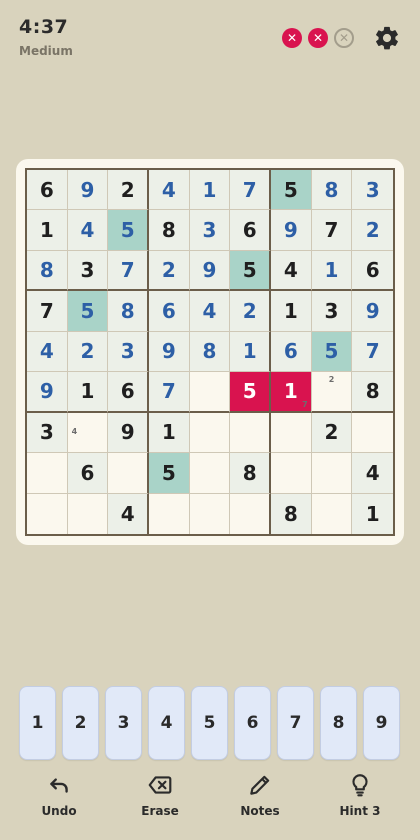 The width and height of the screenshot is (420, 840). What do you see at coordinates (291, 513) in the screenshot?
I see `board-cell-r9c7: 8` at bounding box center [291, 513].